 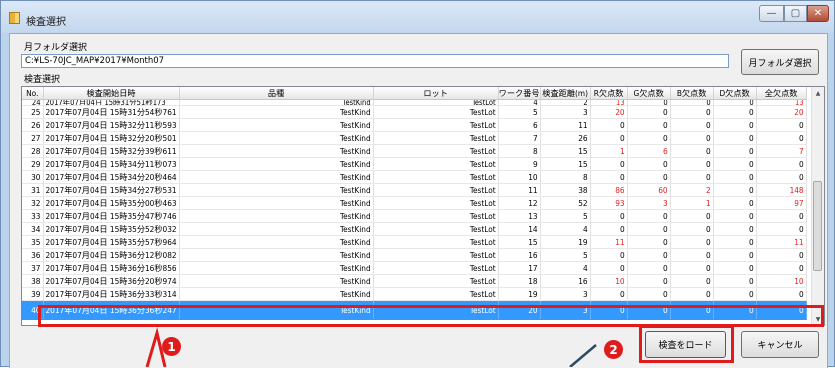 I want to click on table-cell: 3, so click(x=565, y=294).